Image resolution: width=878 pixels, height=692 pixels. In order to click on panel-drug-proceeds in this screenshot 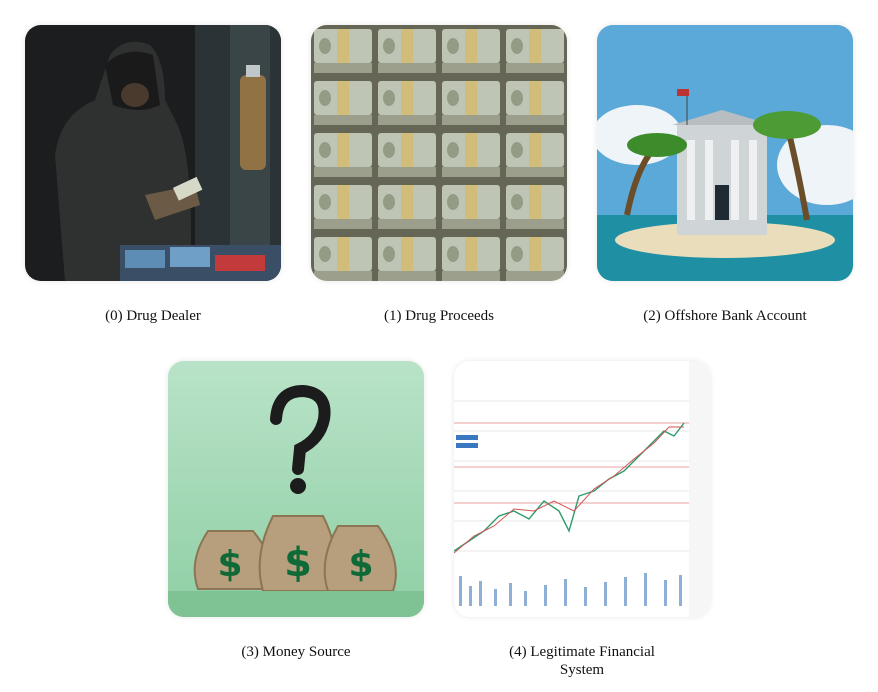, I will do `click(439, 153)`.